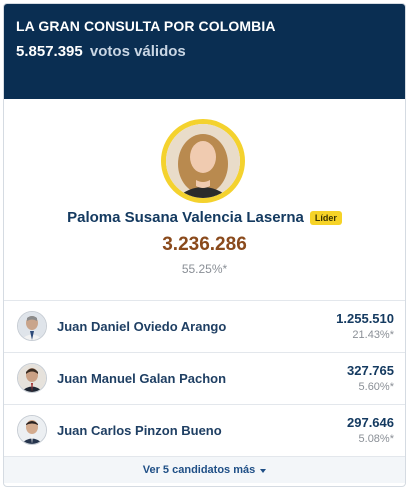 The image size is (411, 502). What do you see at coordinates (263, 470) in the screenshot?
I see `chevron-down-icon` at bounding box center [263, 470].